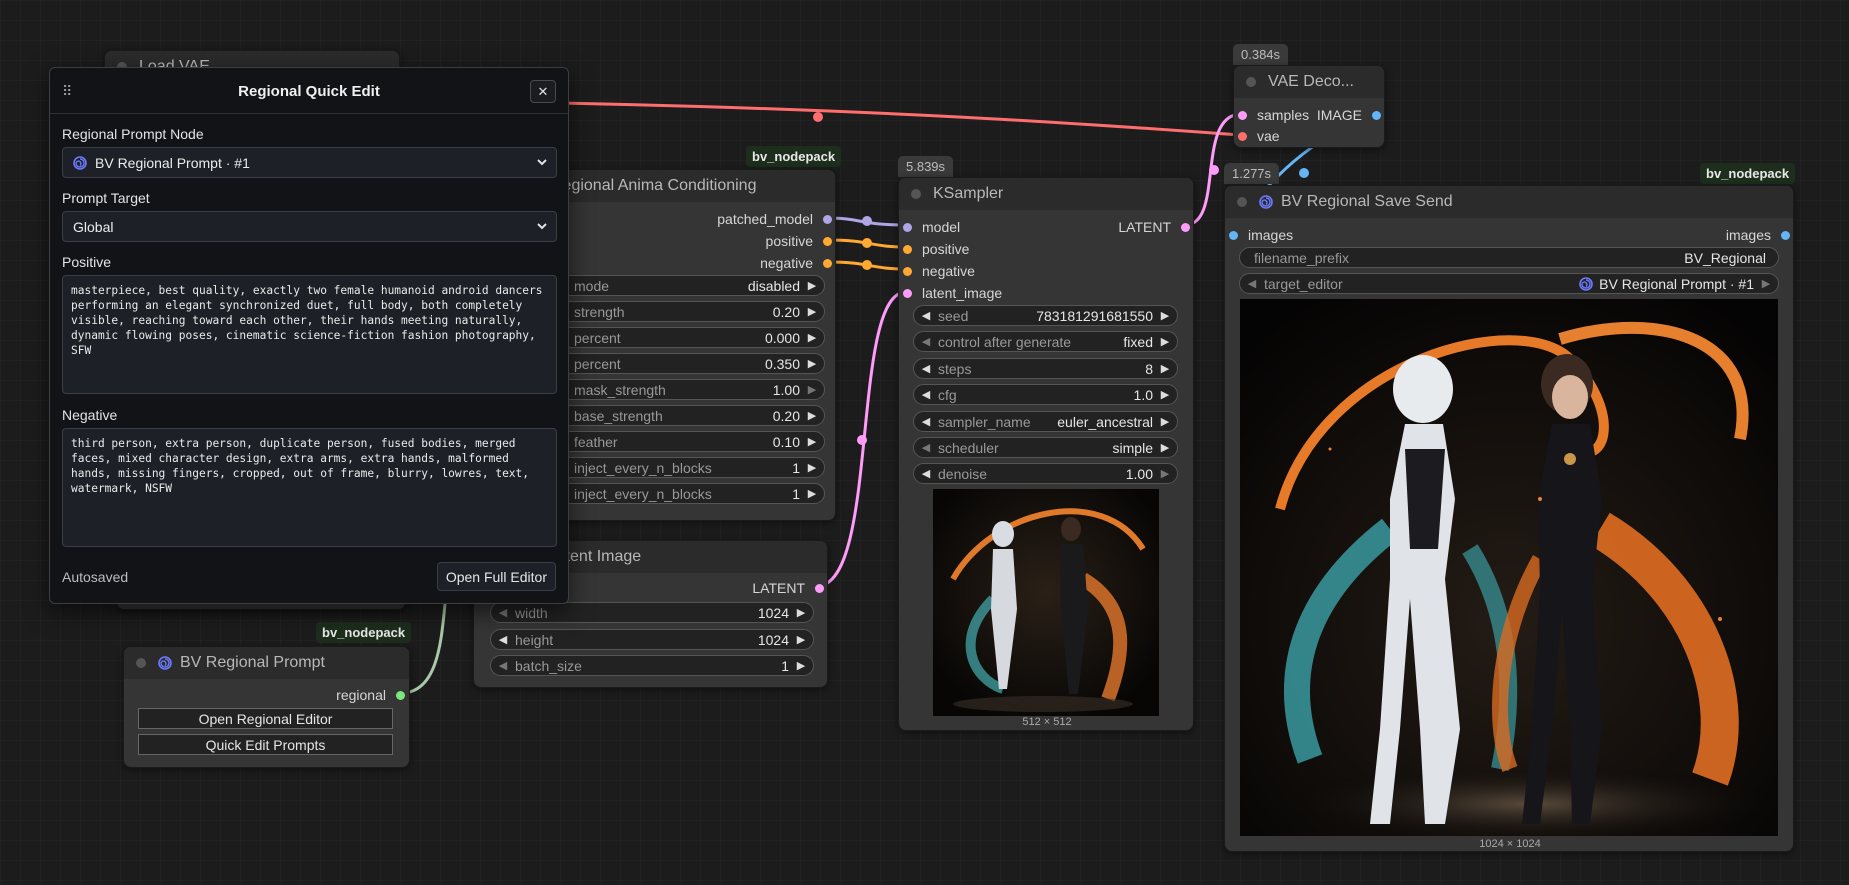 The image size is (1849, 885). What do you see at coordinates (1509, 202) in the screenshot?
I see `save-send-title: BV Regional Save Send` at bounding box center [1509, 202].